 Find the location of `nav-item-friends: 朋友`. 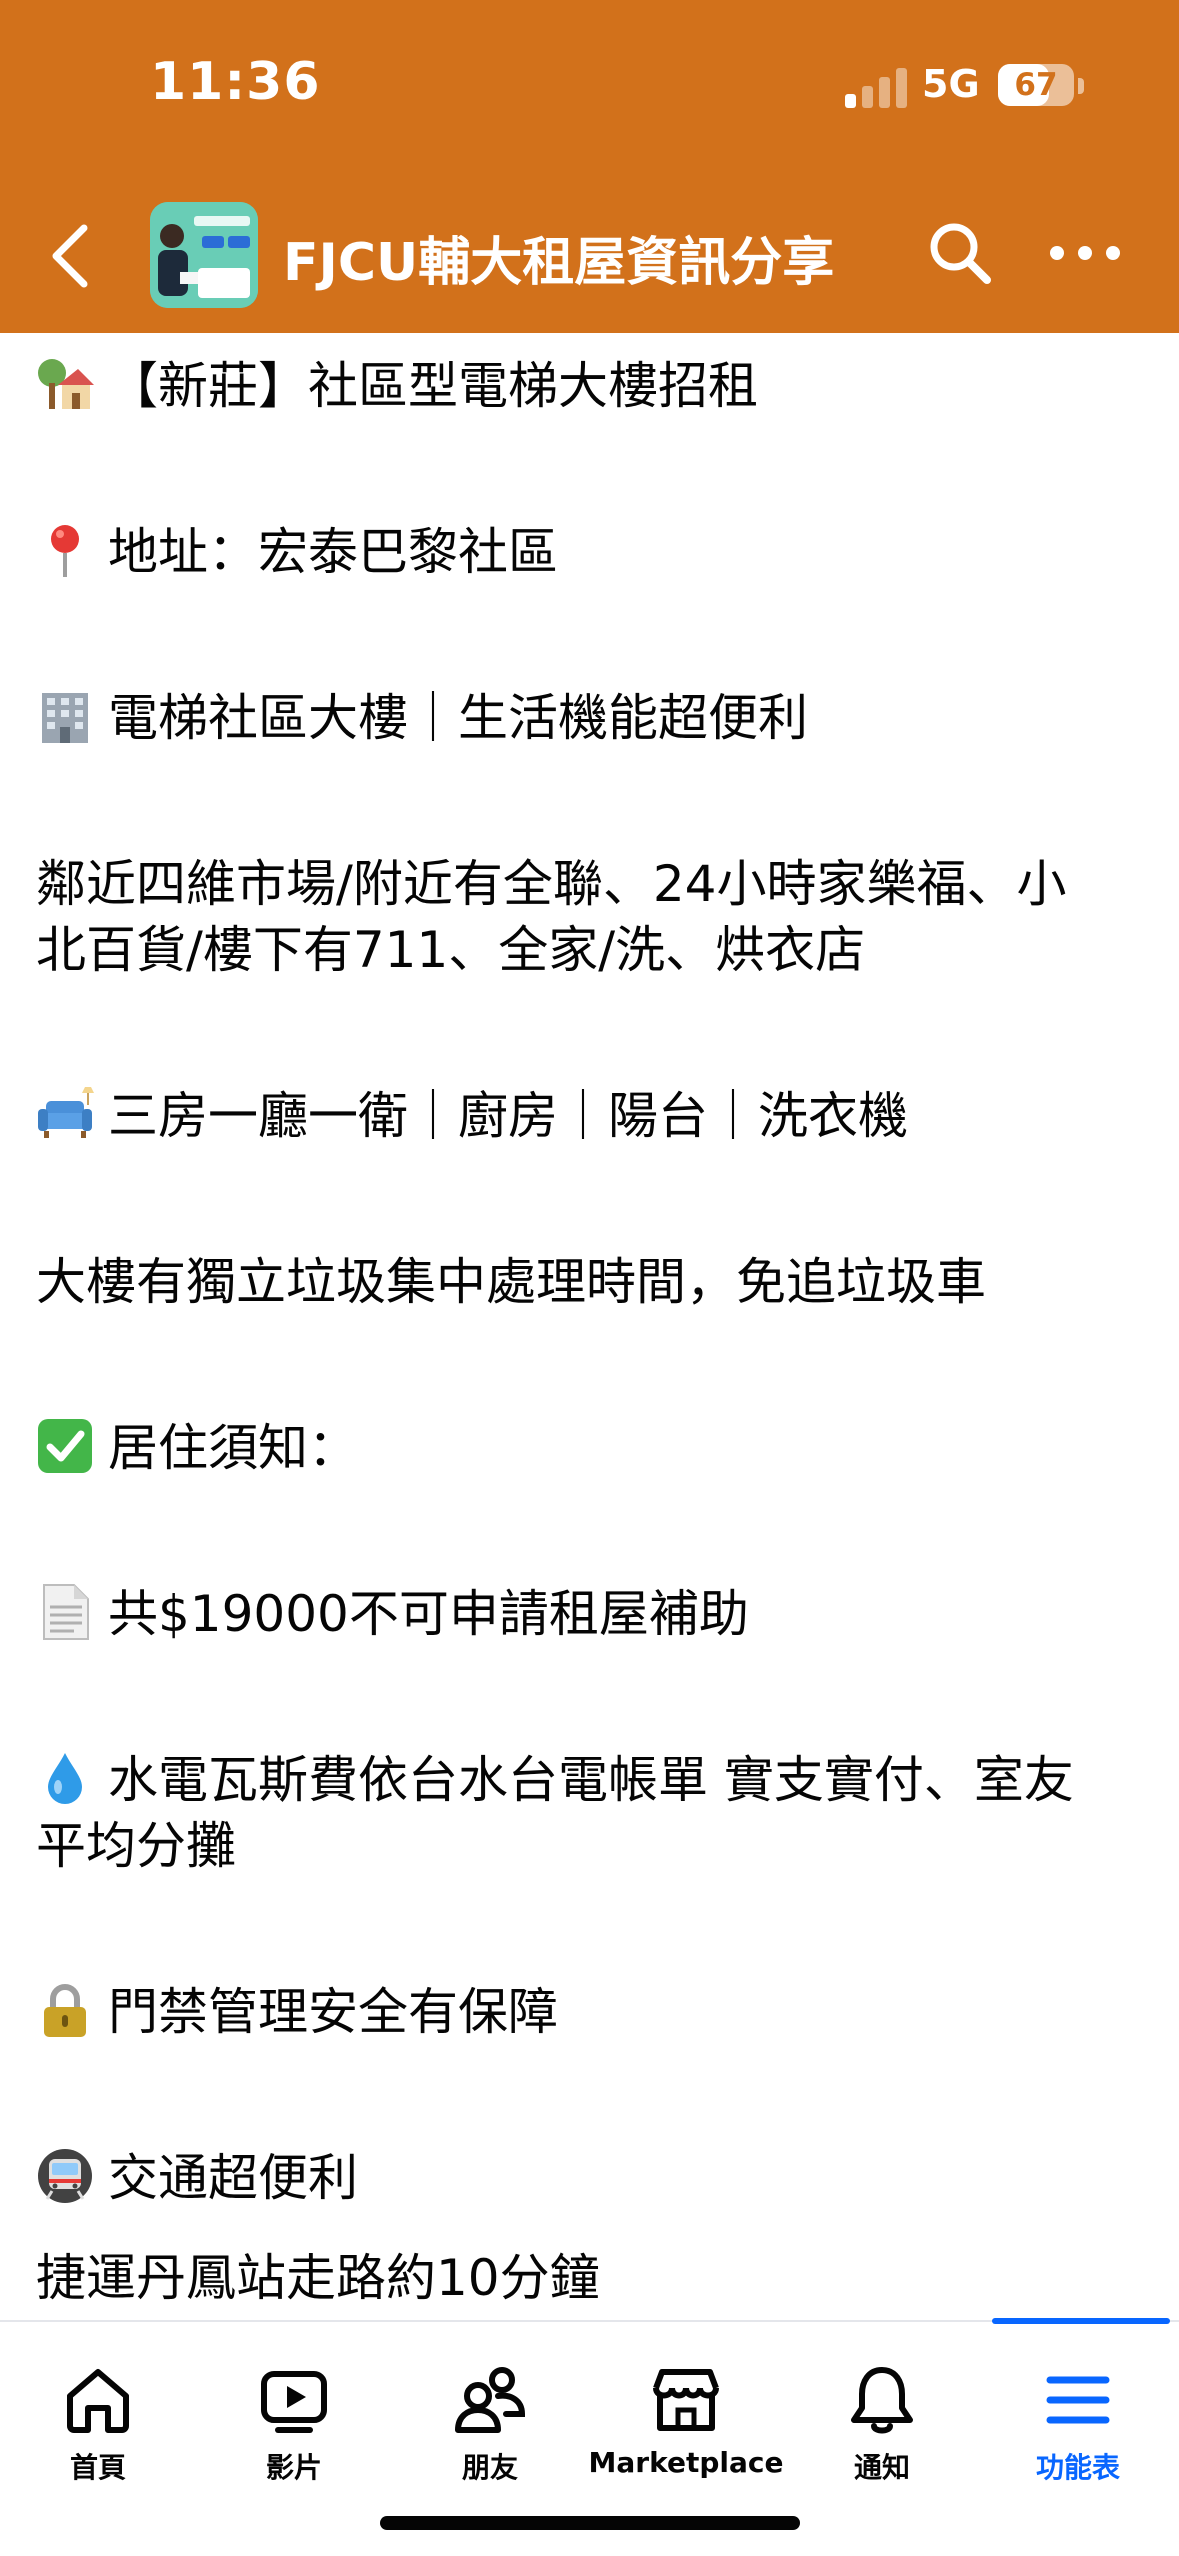

nav-item-friends: 朋友 is located at coordinates (490, 2407).